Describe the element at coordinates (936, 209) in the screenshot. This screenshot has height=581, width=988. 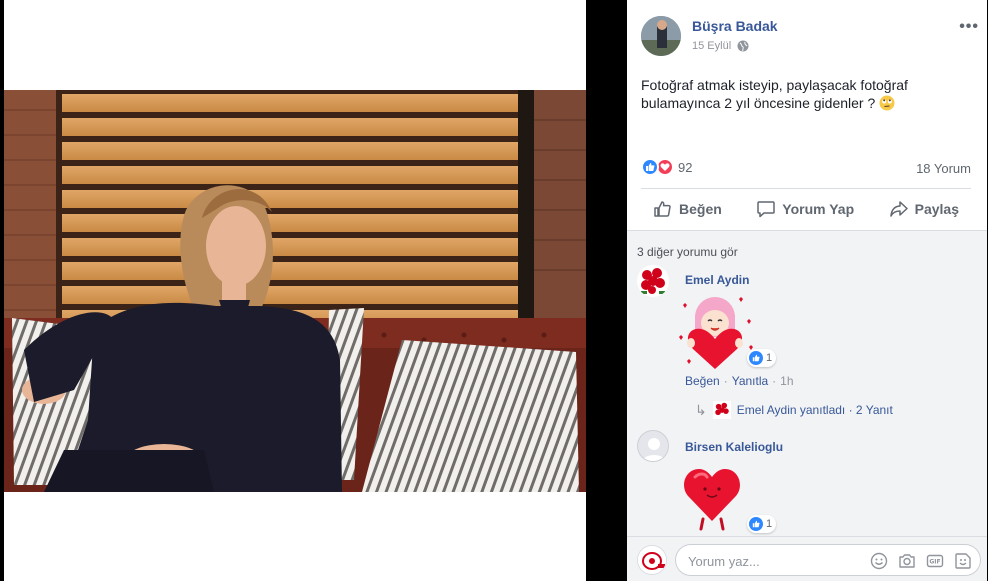
I see `share-label: Paylaş` at that location.